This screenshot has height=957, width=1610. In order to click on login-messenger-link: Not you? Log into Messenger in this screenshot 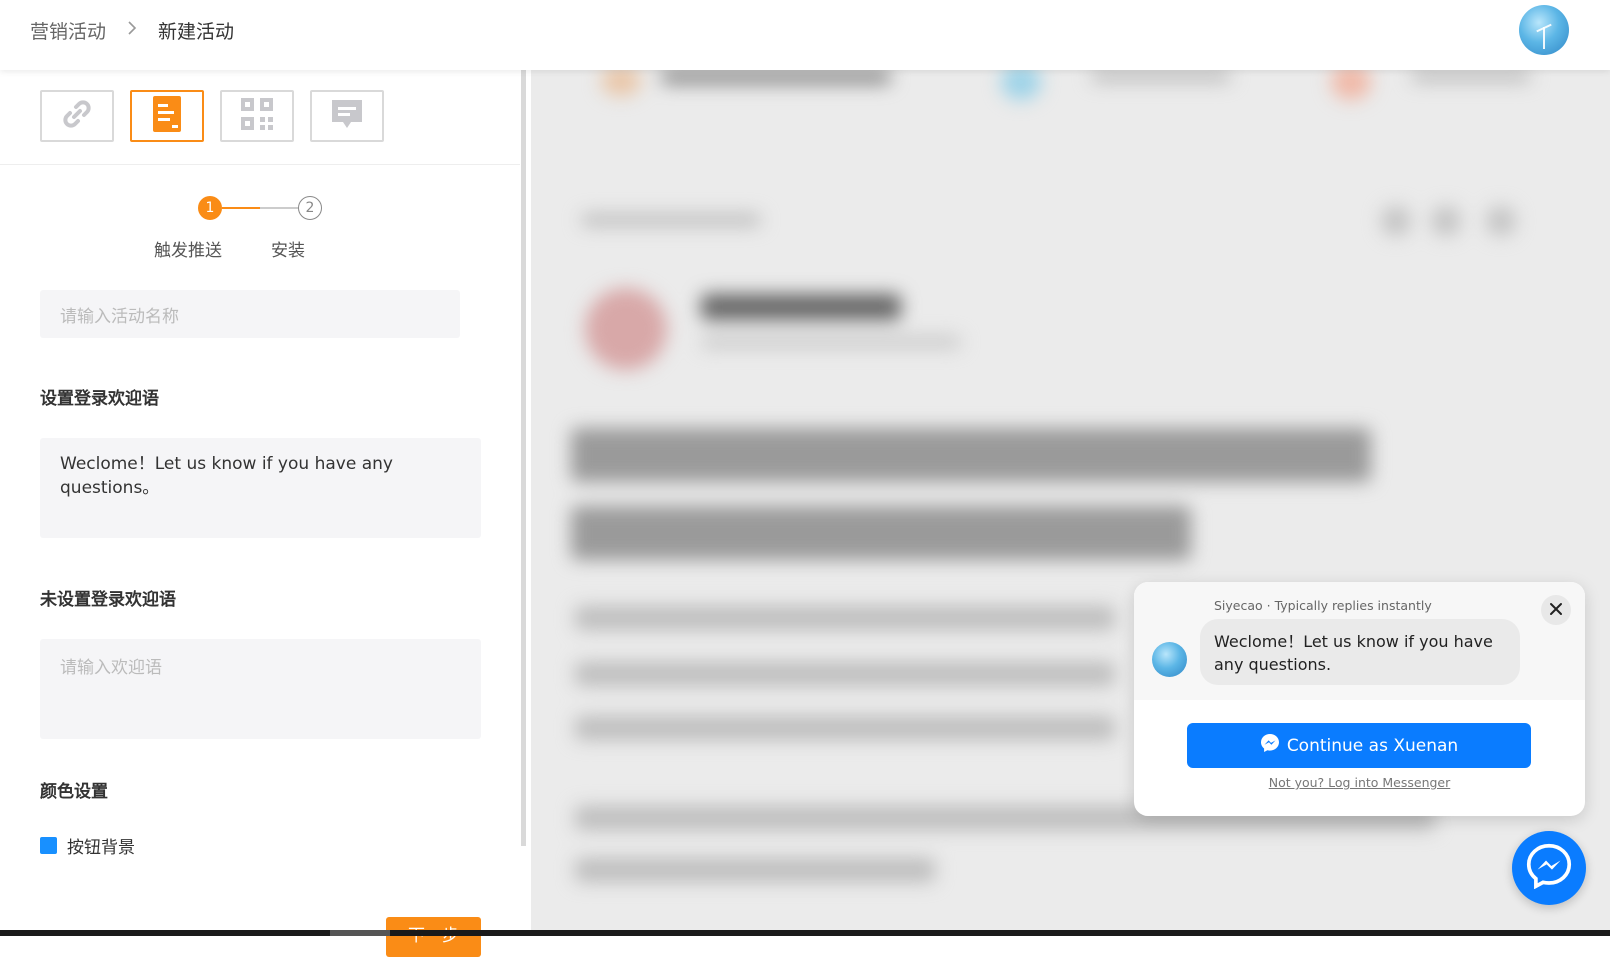, I will do `click(1359, 782)`.